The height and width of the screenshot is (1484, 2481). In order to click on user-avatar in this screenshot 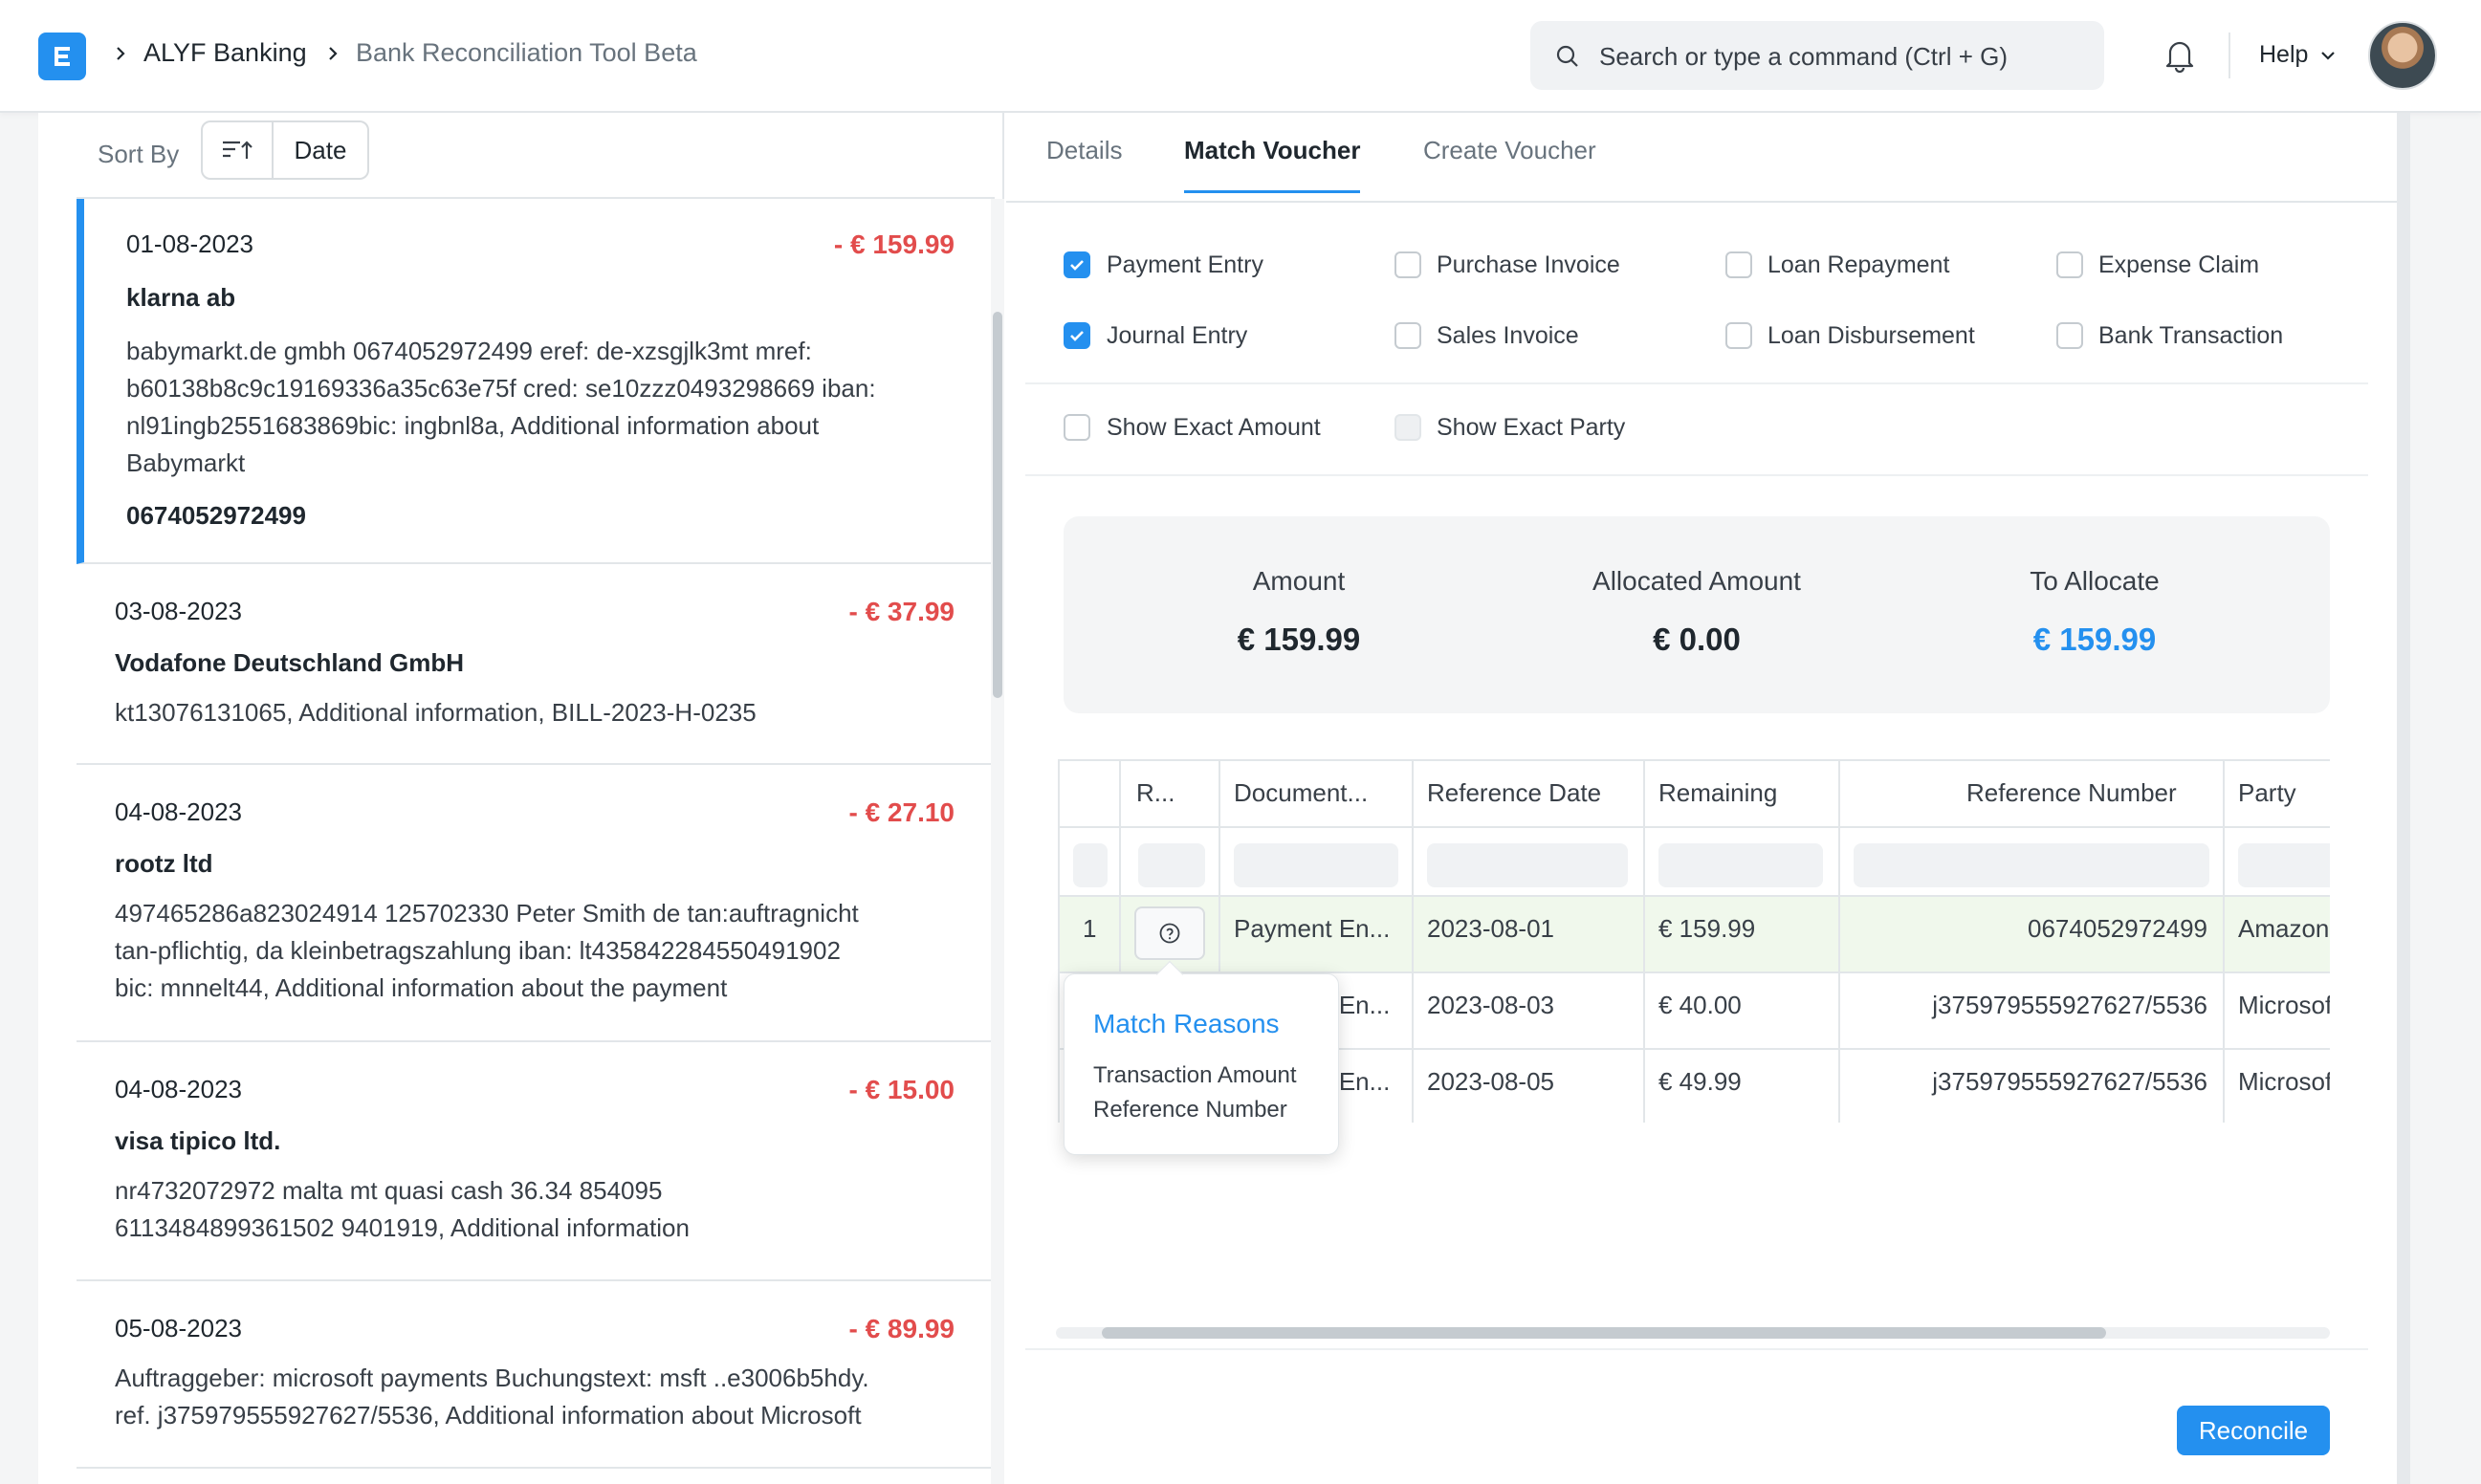, I will do `click(2402, 56)`.